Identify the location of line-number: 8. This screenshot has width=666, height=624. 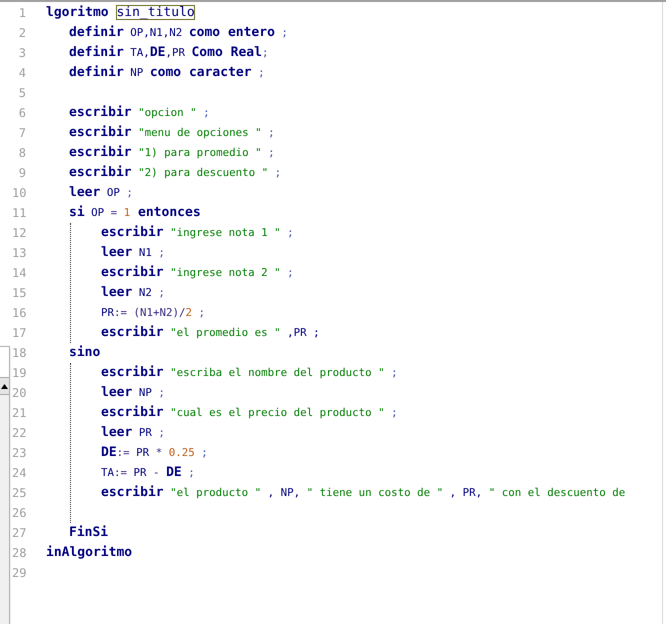
(22, 153).